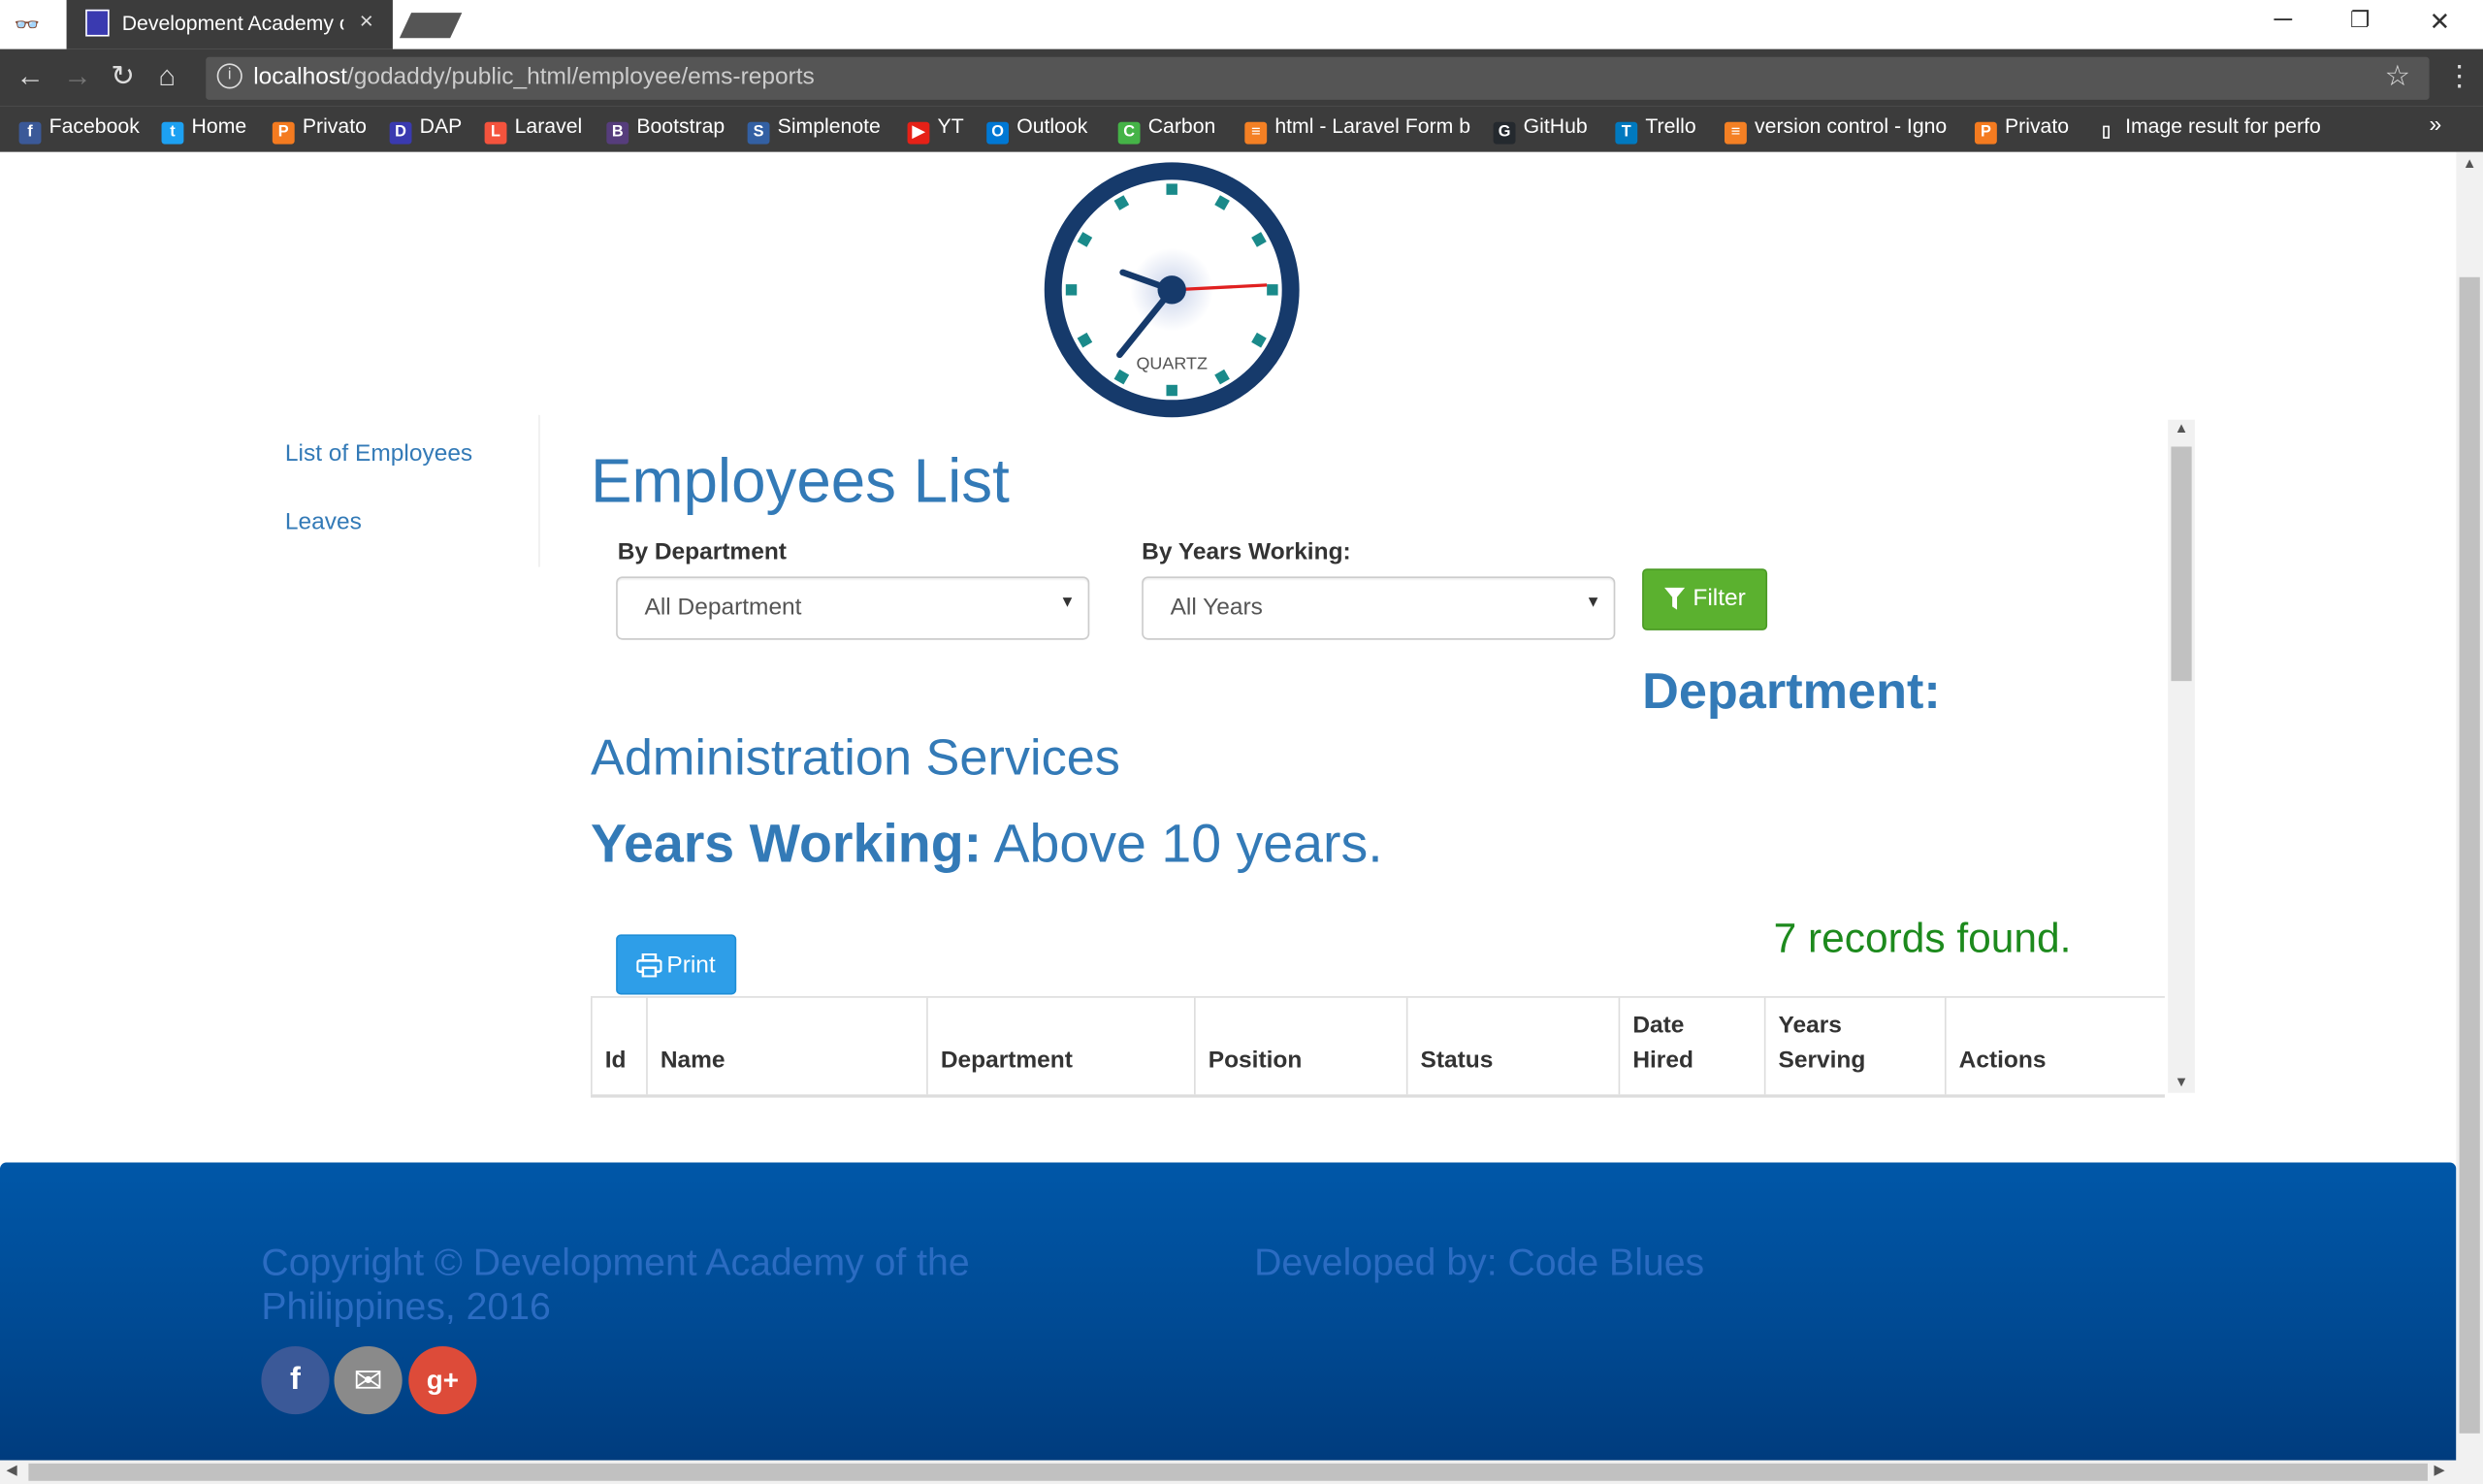 This screenshot has height=1484, width=2483. I want to click on bookmark-label: Bootstrap, so click(681, 126).